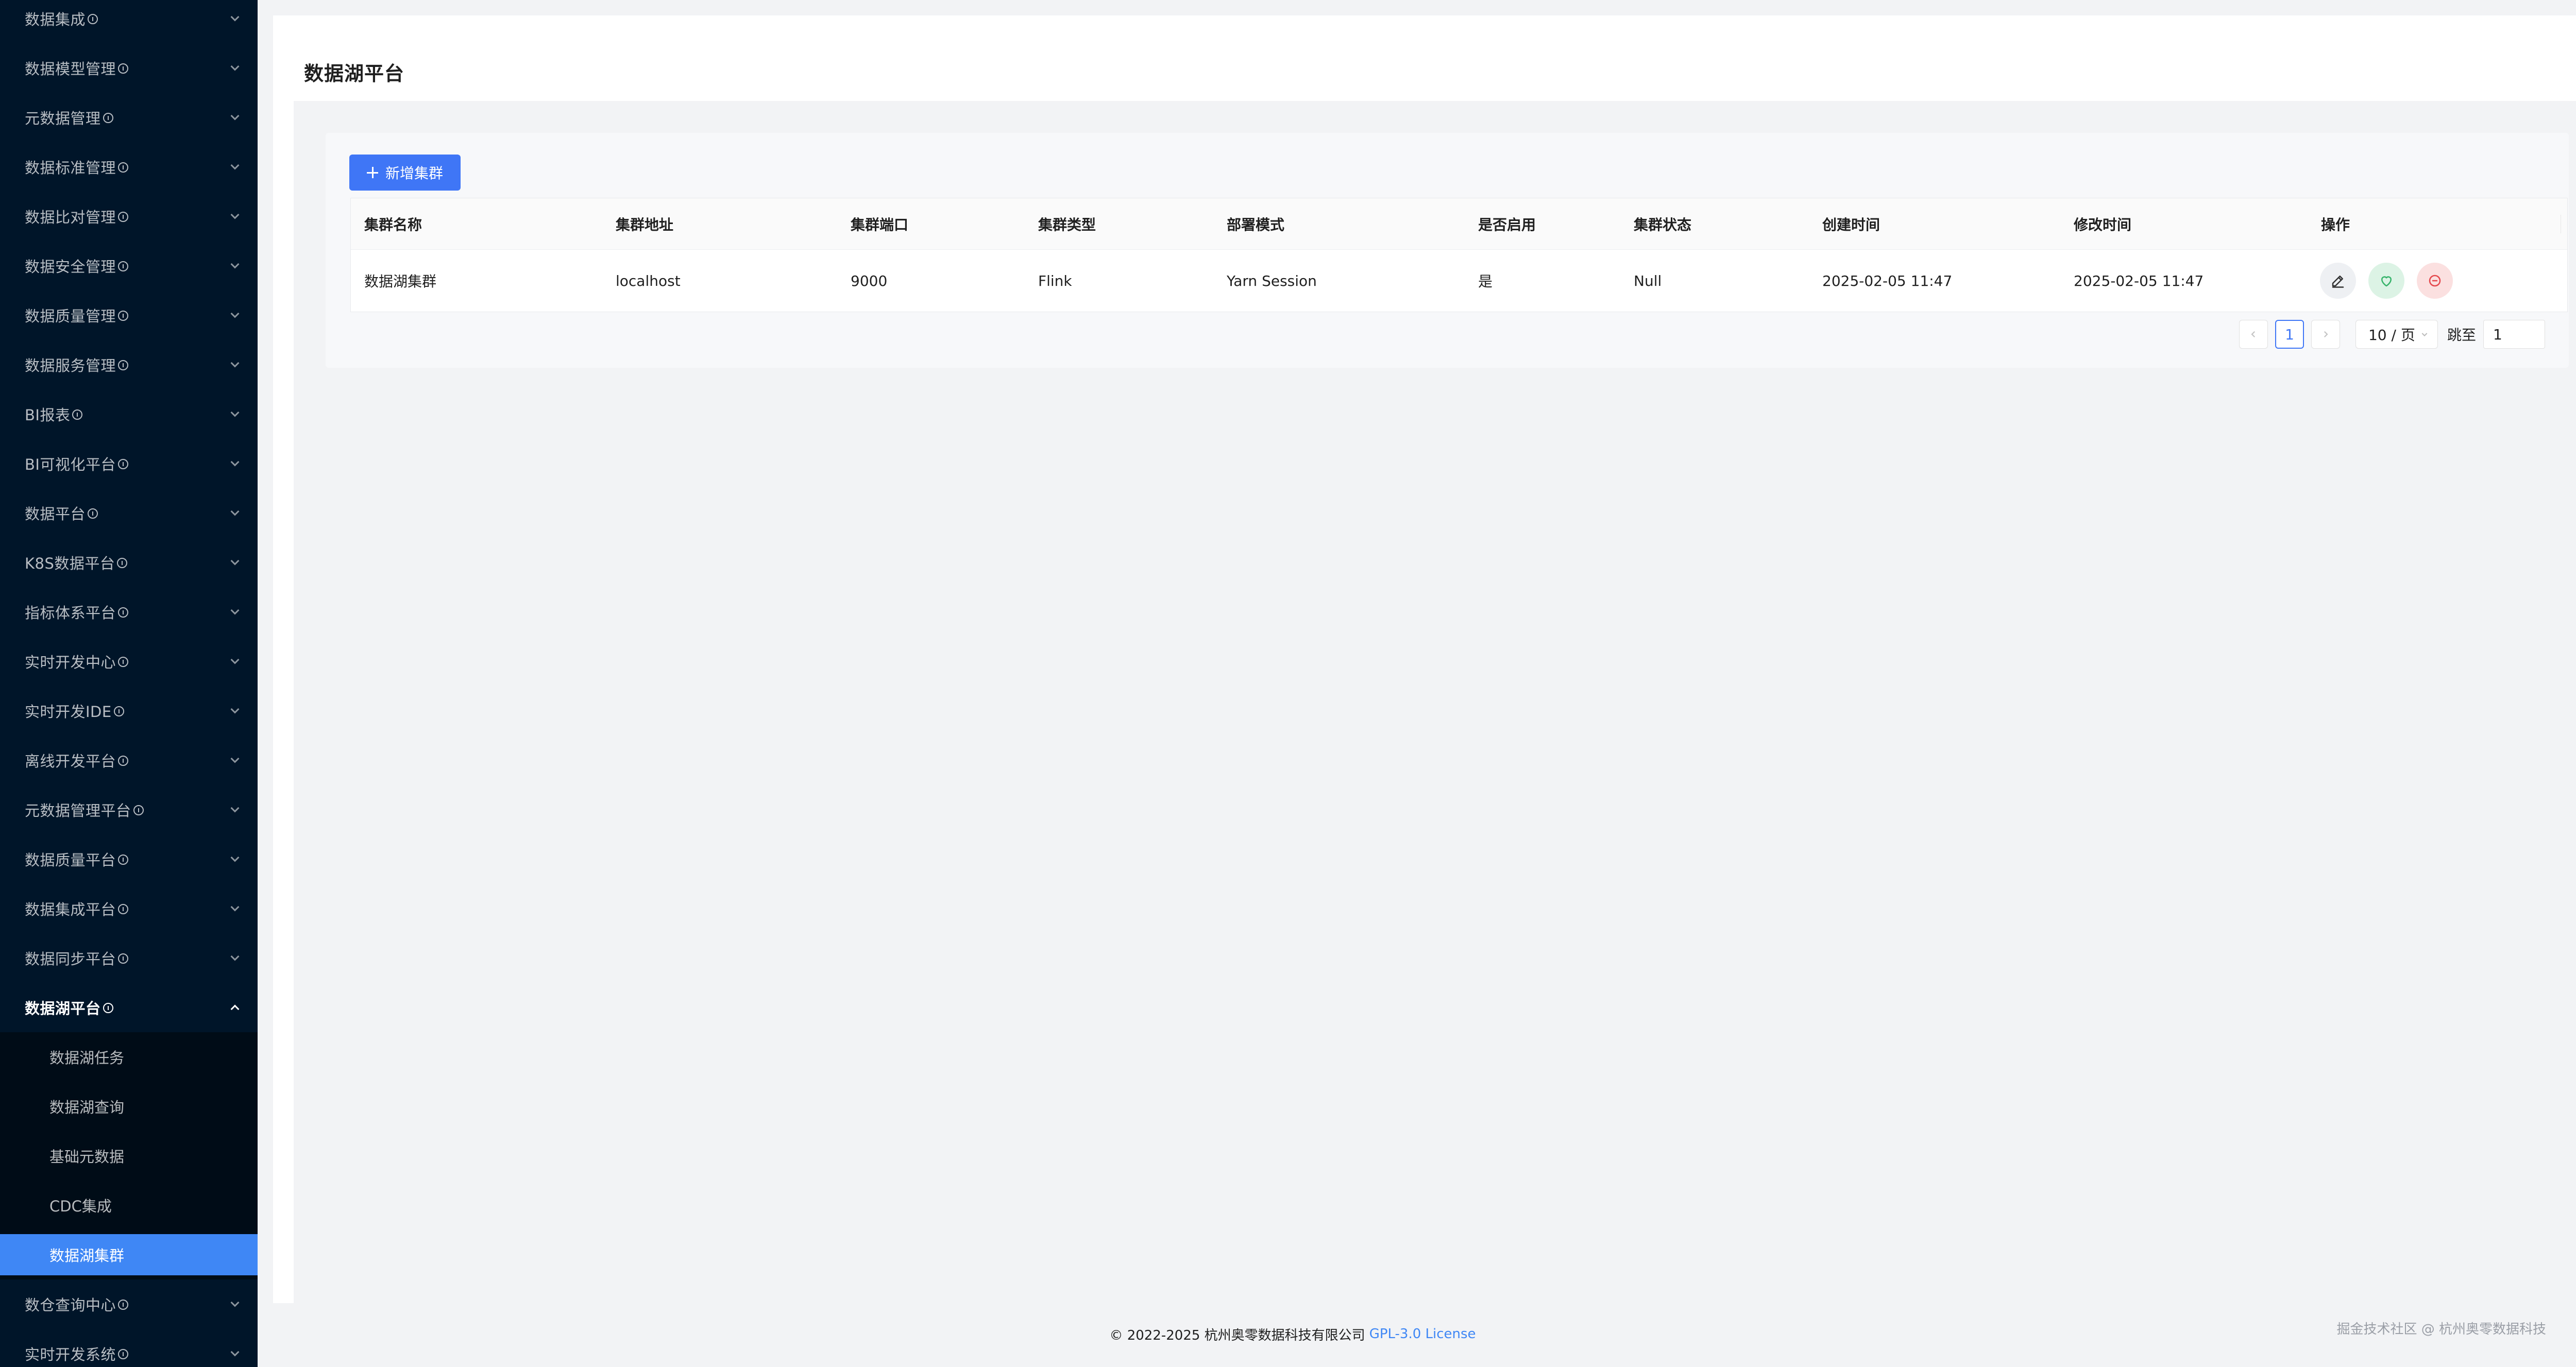 This screenshot has height=1367, width=2576. Describe the element at coordinates (70, 564) in the screenshot. I see `sidebar-item-label: K8S数据平台` at that location.